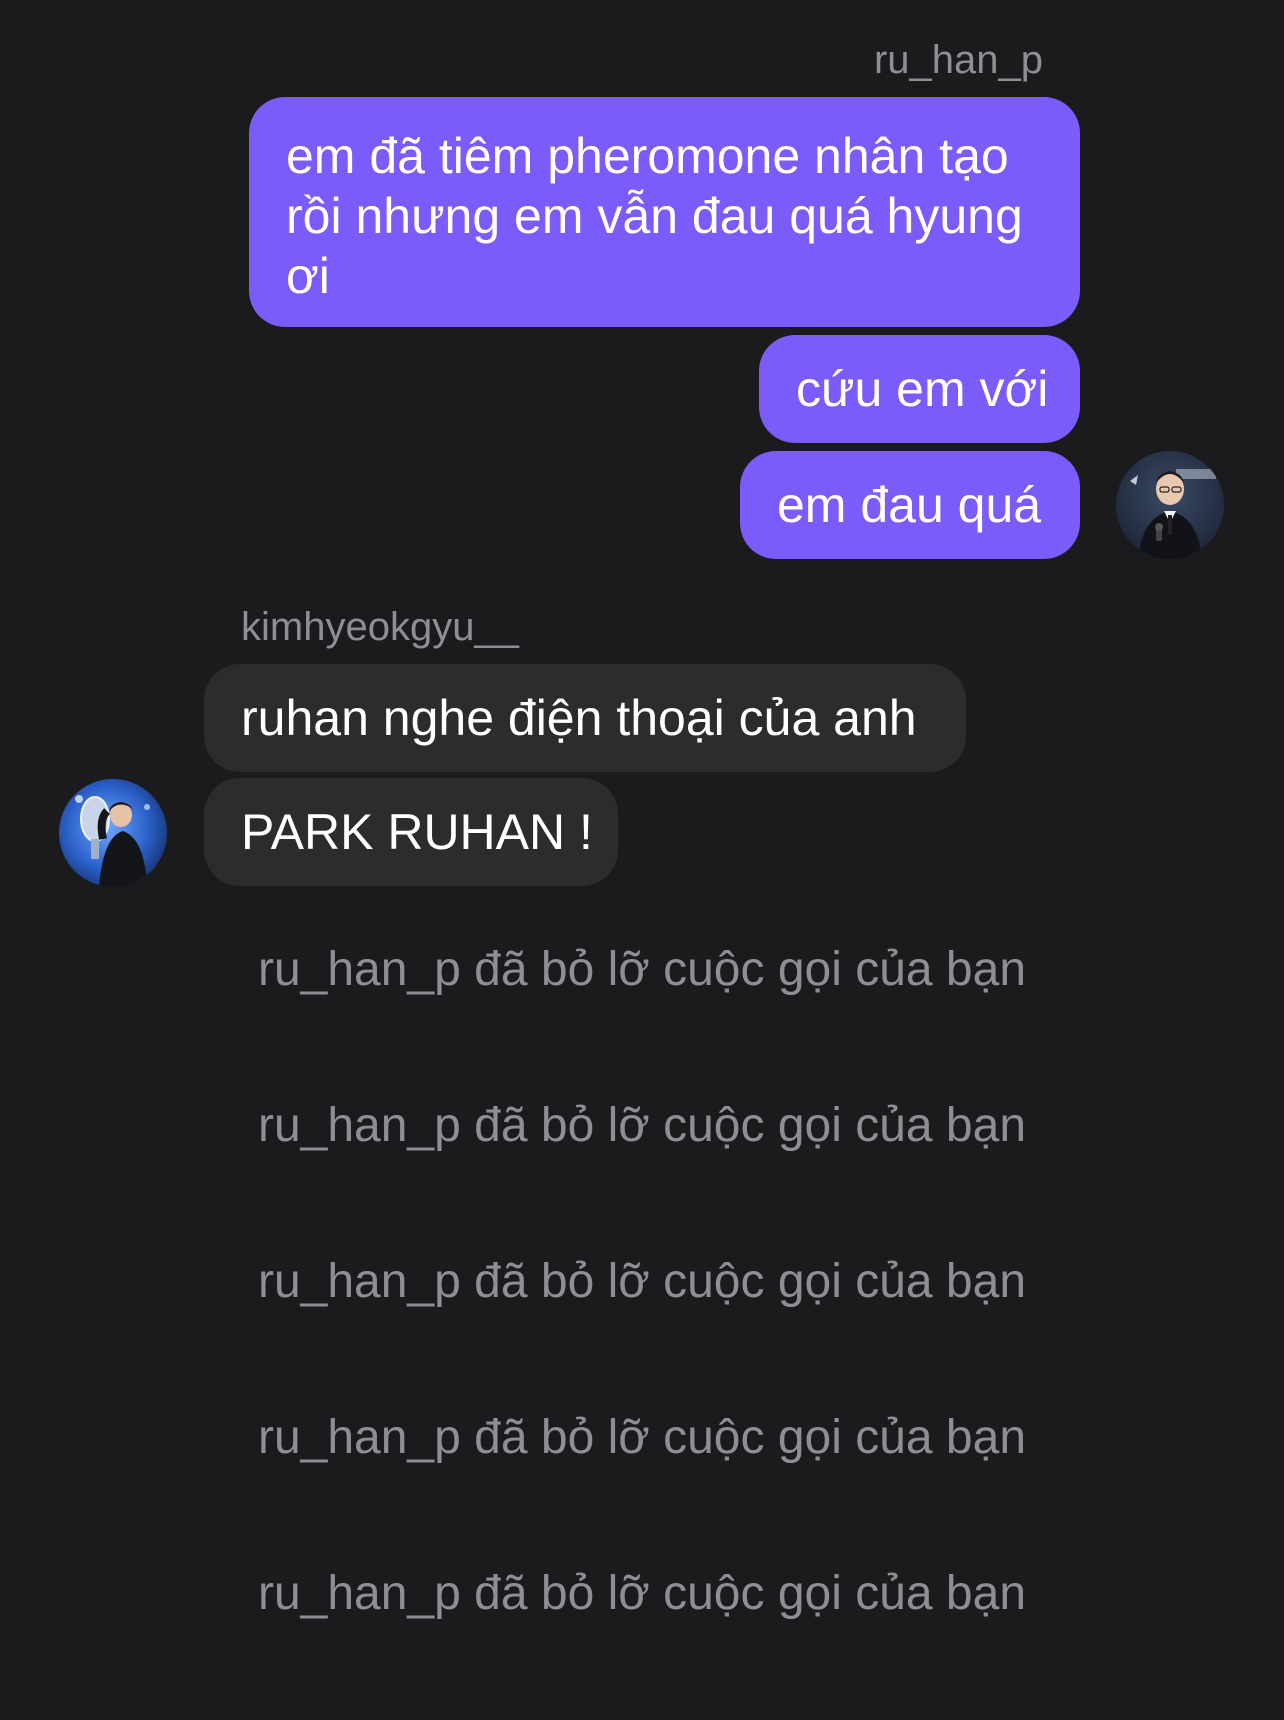 Image resolution: width=1284 pixels, height=1720 pixels. What do you see at coordinates (417, 832) in the screenshot?
I see `message-text: PARK RUHAN !` at bounding box center [417, 832].